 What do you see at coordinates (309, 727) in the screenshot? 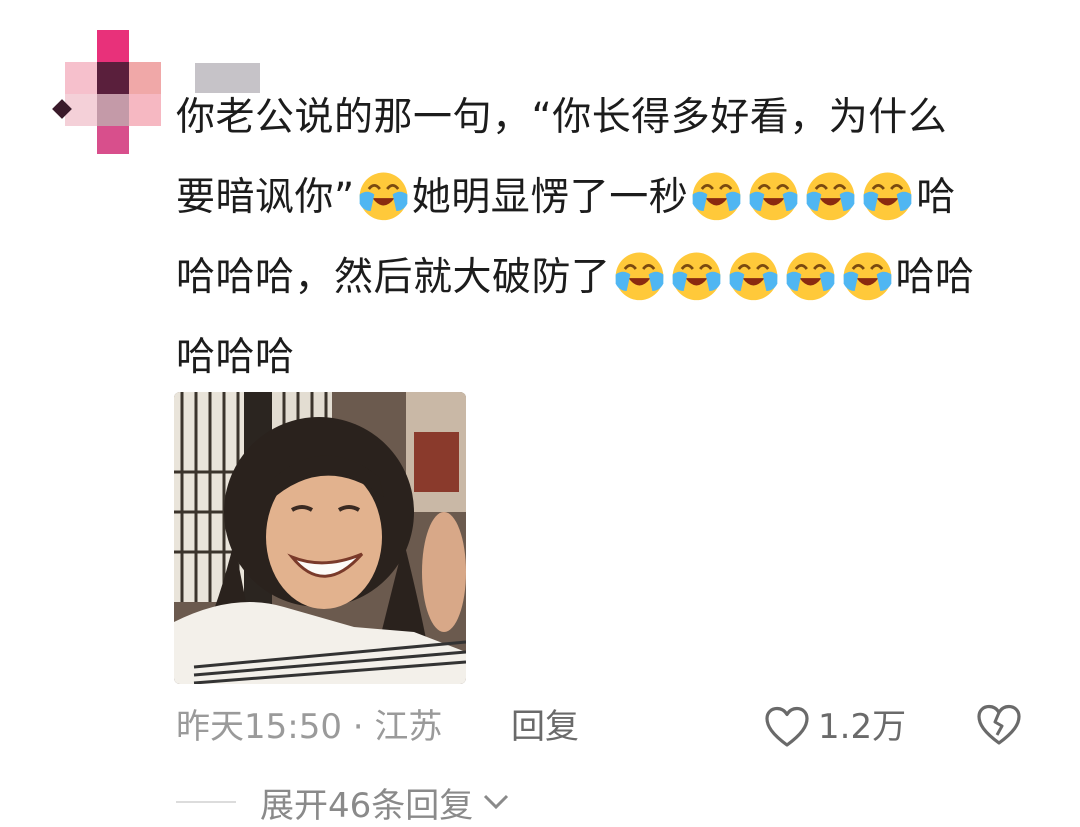
I see `timestamp-location: 昨天15:50 · 江苏` at bounding box center [309, 727].